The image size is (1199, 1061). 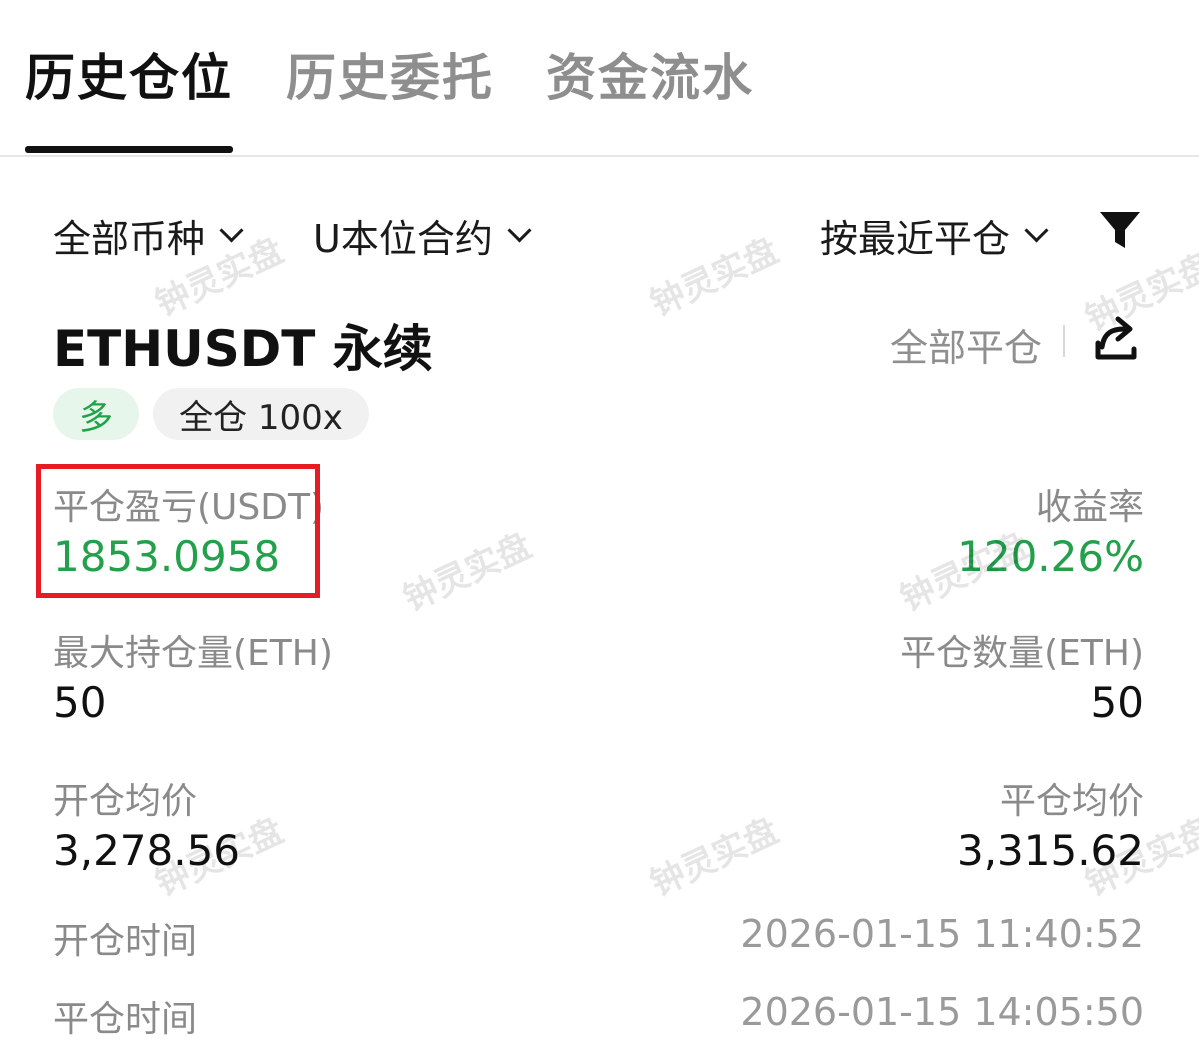 What do you see at coordinates (96, 414) in the screenshot?
I see `side-badge: 多` at bounding box center [96, 414].